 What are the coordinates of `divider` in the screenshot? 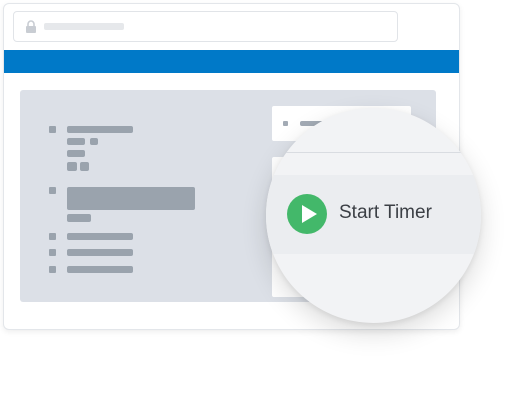 It's located at (373, 152).